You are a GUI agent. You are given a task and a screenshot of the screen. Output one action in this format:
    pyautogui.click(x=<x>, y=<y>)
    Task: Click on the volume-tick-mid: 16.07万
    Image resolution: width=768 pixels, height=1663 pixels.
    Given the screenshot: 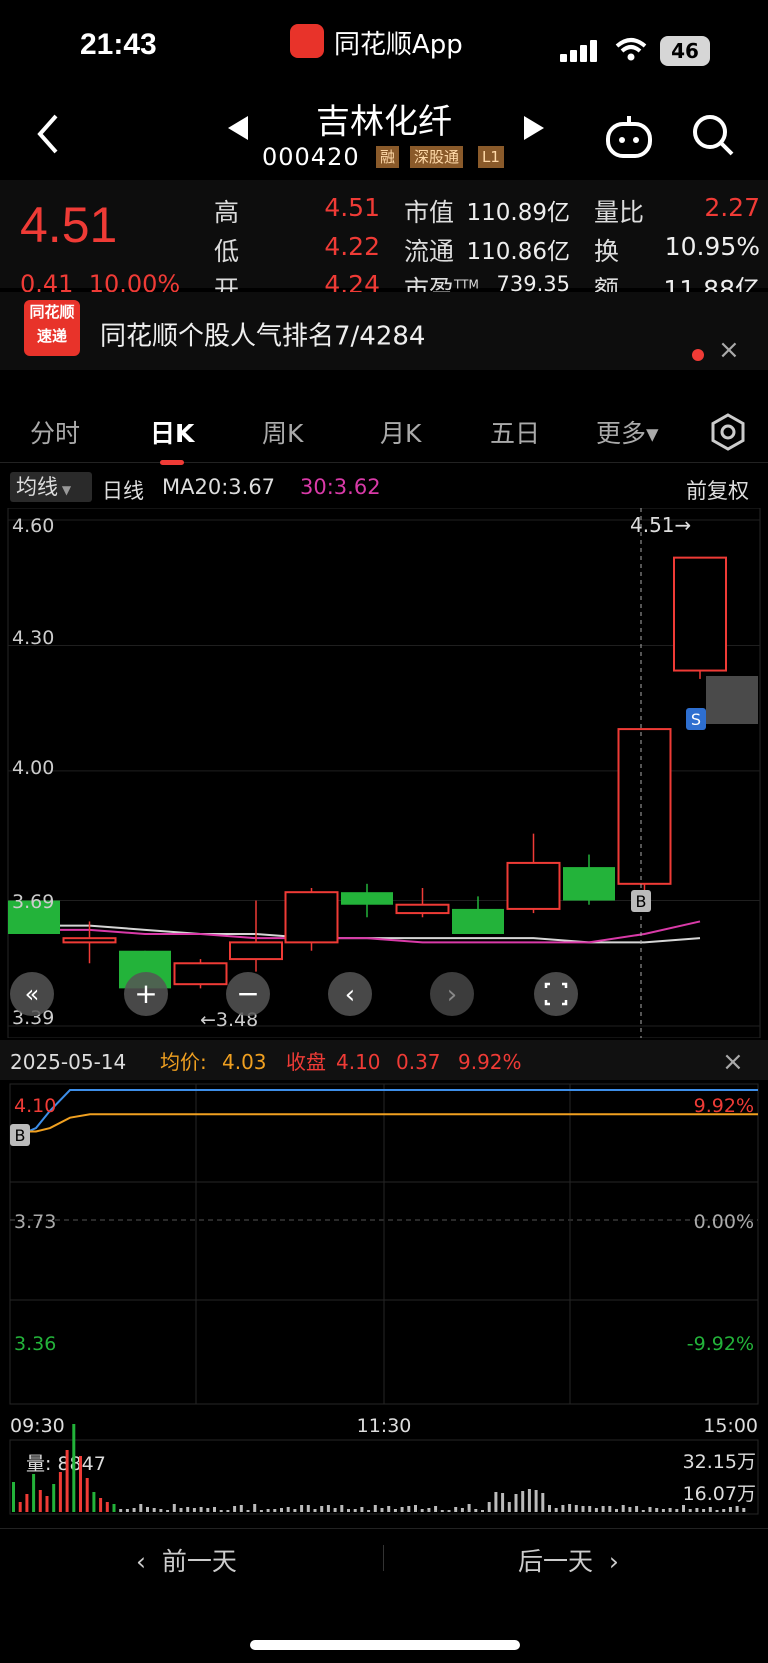 What is the action you would take?
    pyautogui.click(x=719, y=1494)
    